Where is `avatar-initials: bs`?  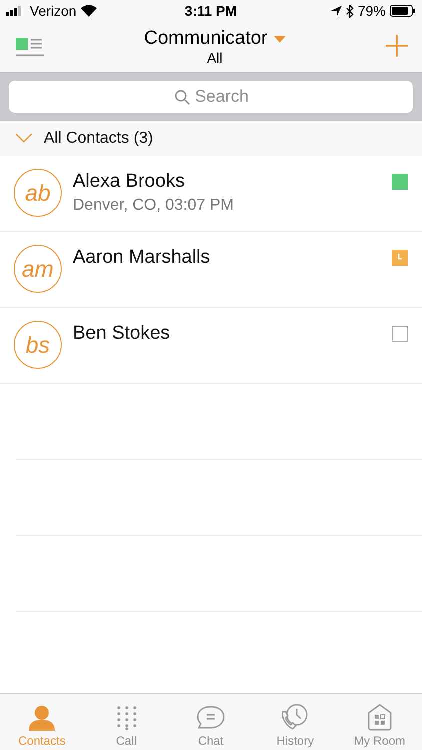 avatar-initials: bs is located at coordinates (38, 345).